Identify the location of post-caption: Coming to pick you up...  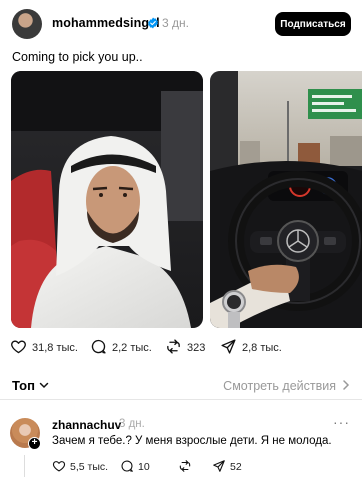
(77, 57).